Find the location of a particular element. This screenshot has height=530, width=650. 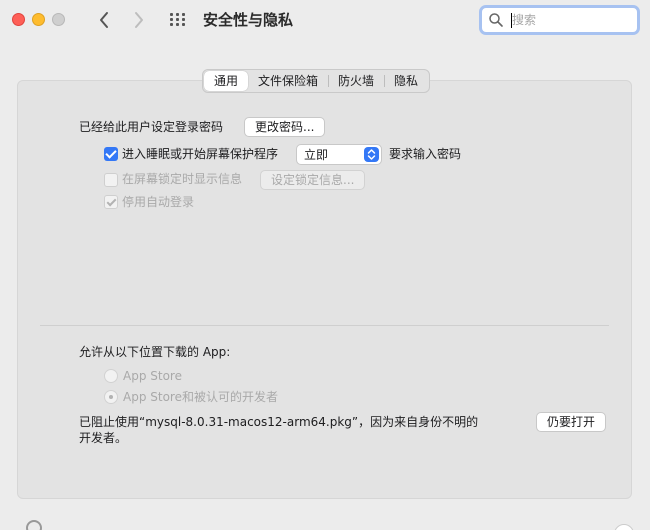

blocked-message-line2: 开发者。 is located at coordinates (103, 438).